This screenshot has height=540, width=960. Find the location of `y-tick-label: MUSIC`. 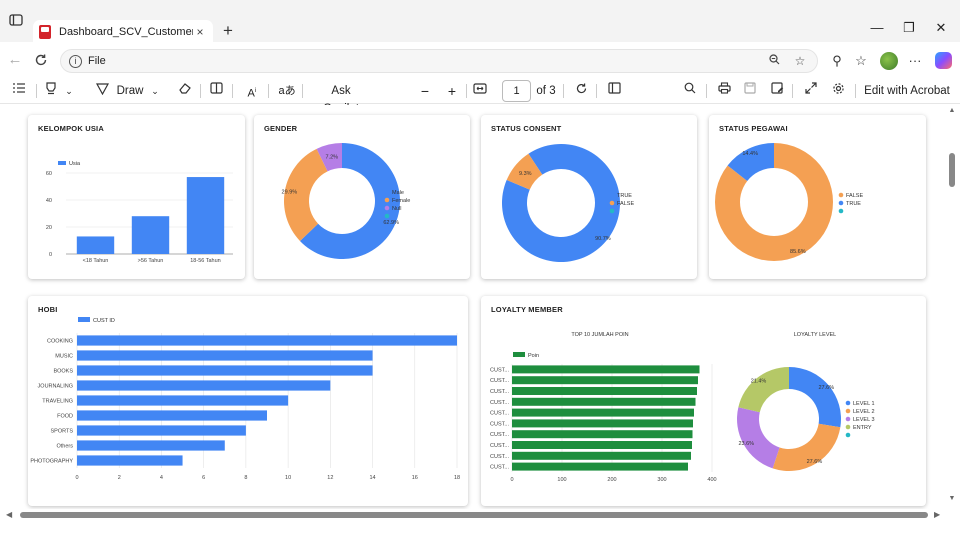

y-tick-label: MUSIC is located at coordinates (64, 357).